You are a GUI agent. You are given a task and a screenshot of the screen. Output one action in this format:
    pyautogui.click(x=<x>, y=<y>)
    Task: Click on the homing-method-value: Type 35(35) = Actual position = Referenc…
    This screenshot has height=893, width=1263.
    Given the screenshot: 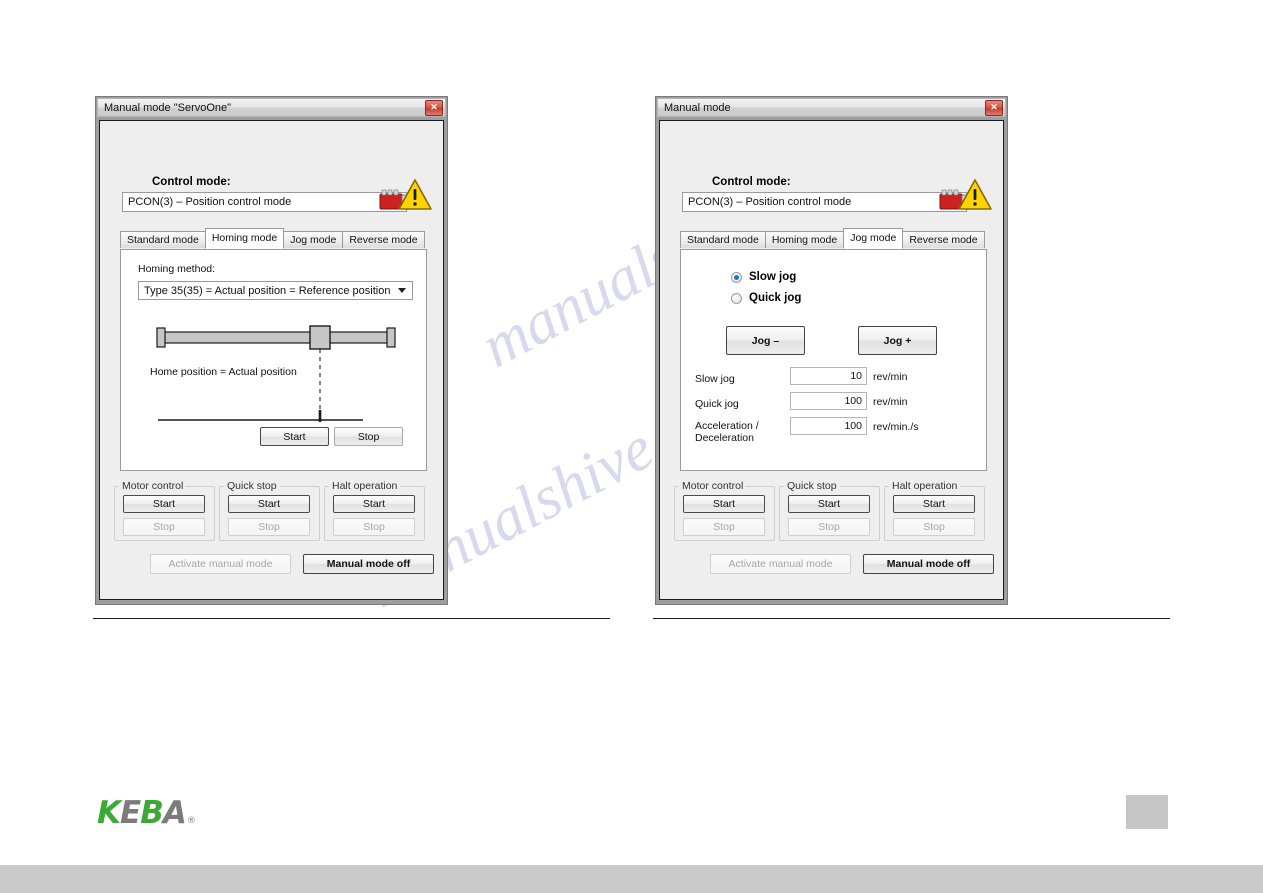 What is the action you would take?
    pyautogui.click(x=267, y=290)
    